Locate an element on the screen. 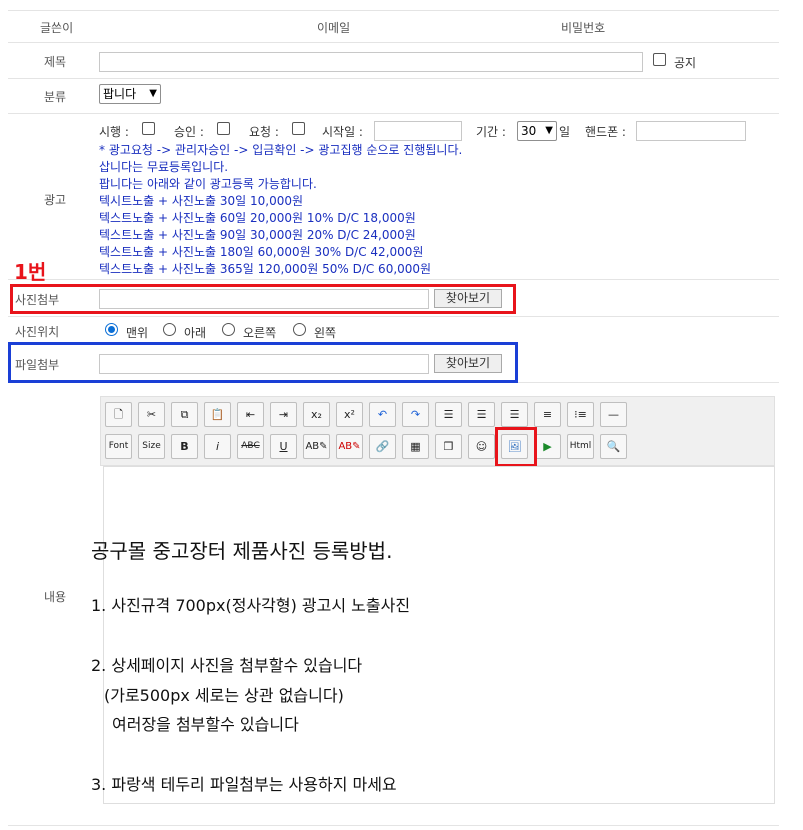  photo-pos-top-radio is located at coordinates (111, 329).